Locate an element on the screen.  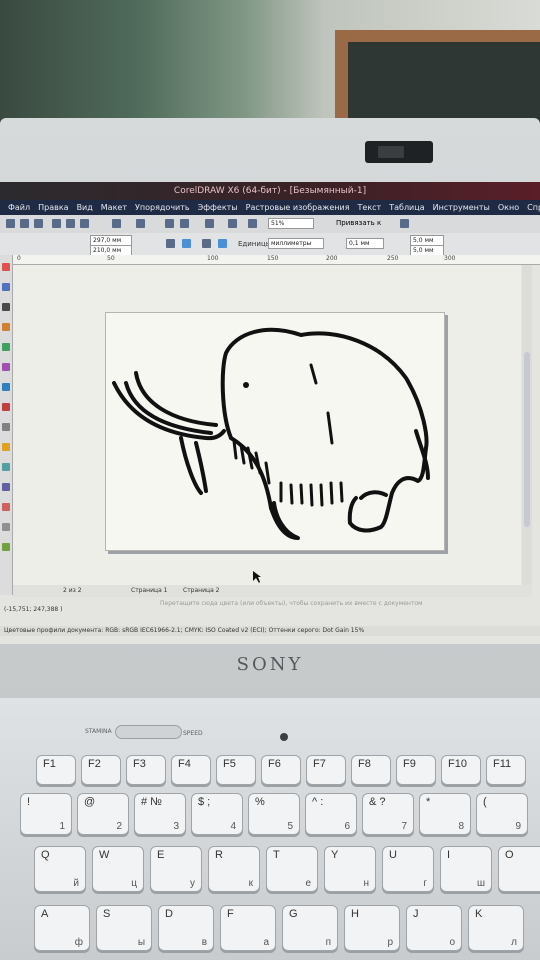
letter-key: Iш is located at coordinates (466, 869).